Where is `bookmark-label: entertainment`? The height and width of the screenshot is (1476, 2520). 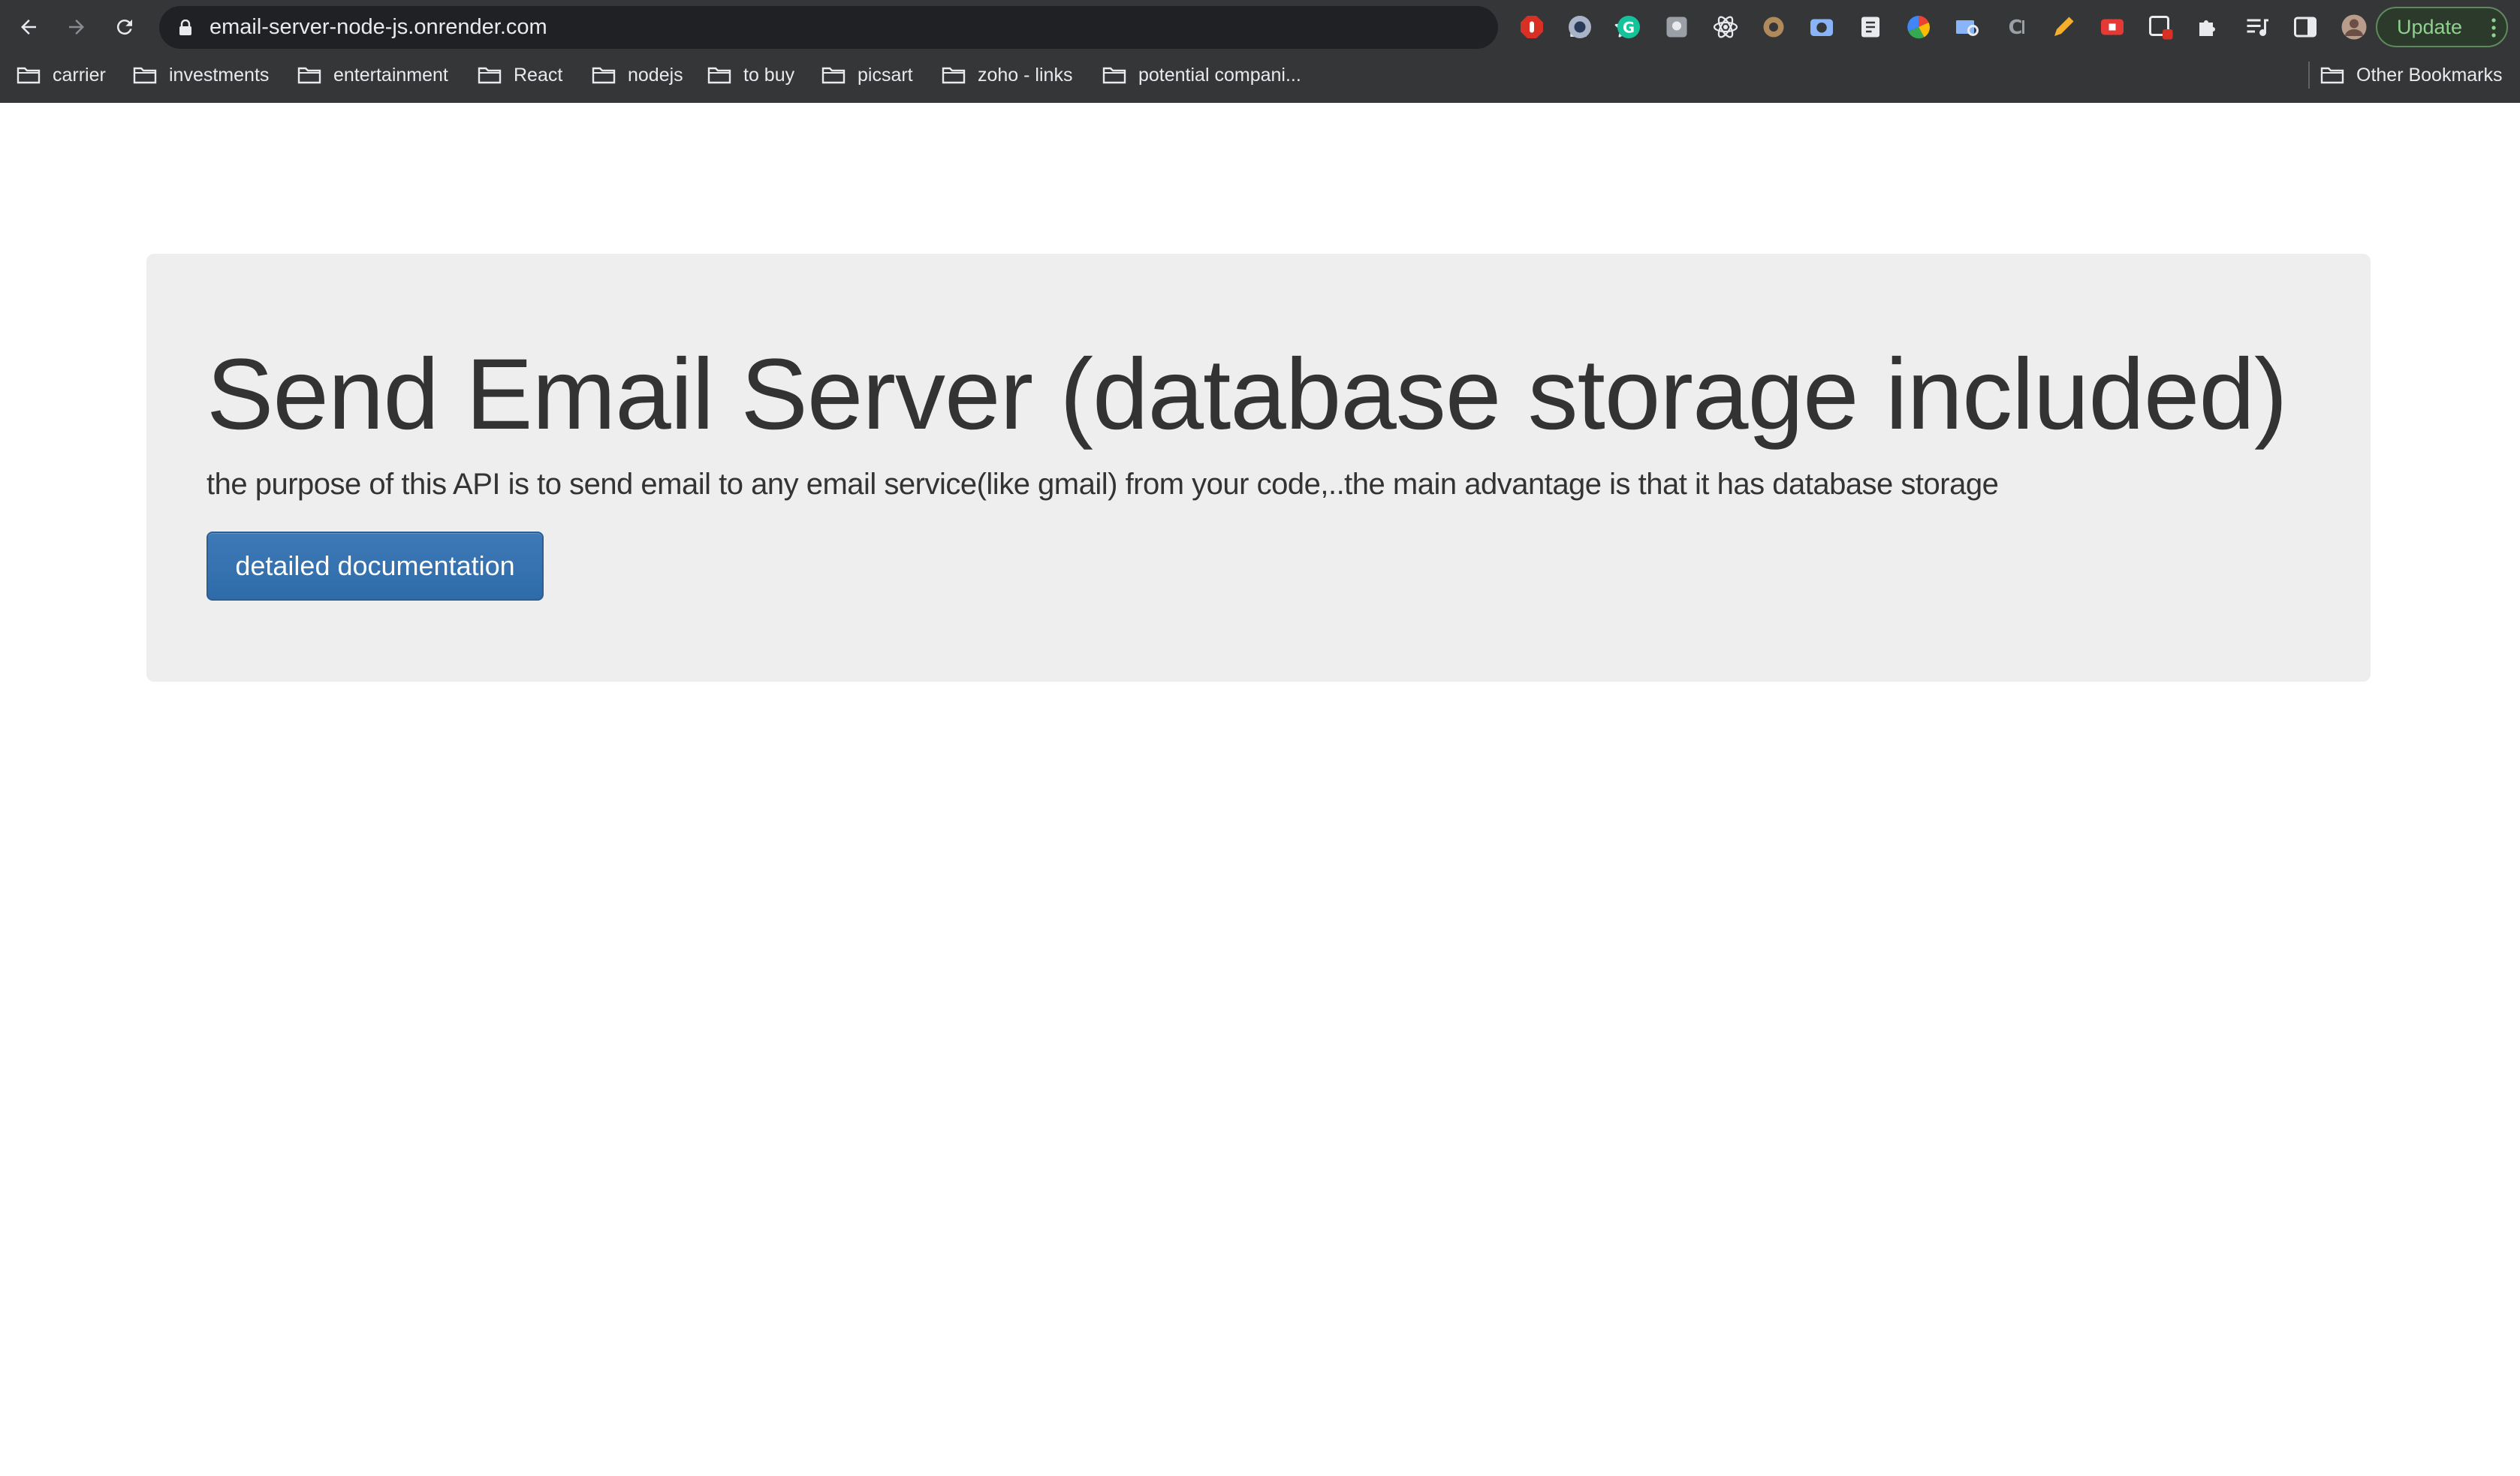
bookmark-label: entertainment is located at coordinates (390, 75).